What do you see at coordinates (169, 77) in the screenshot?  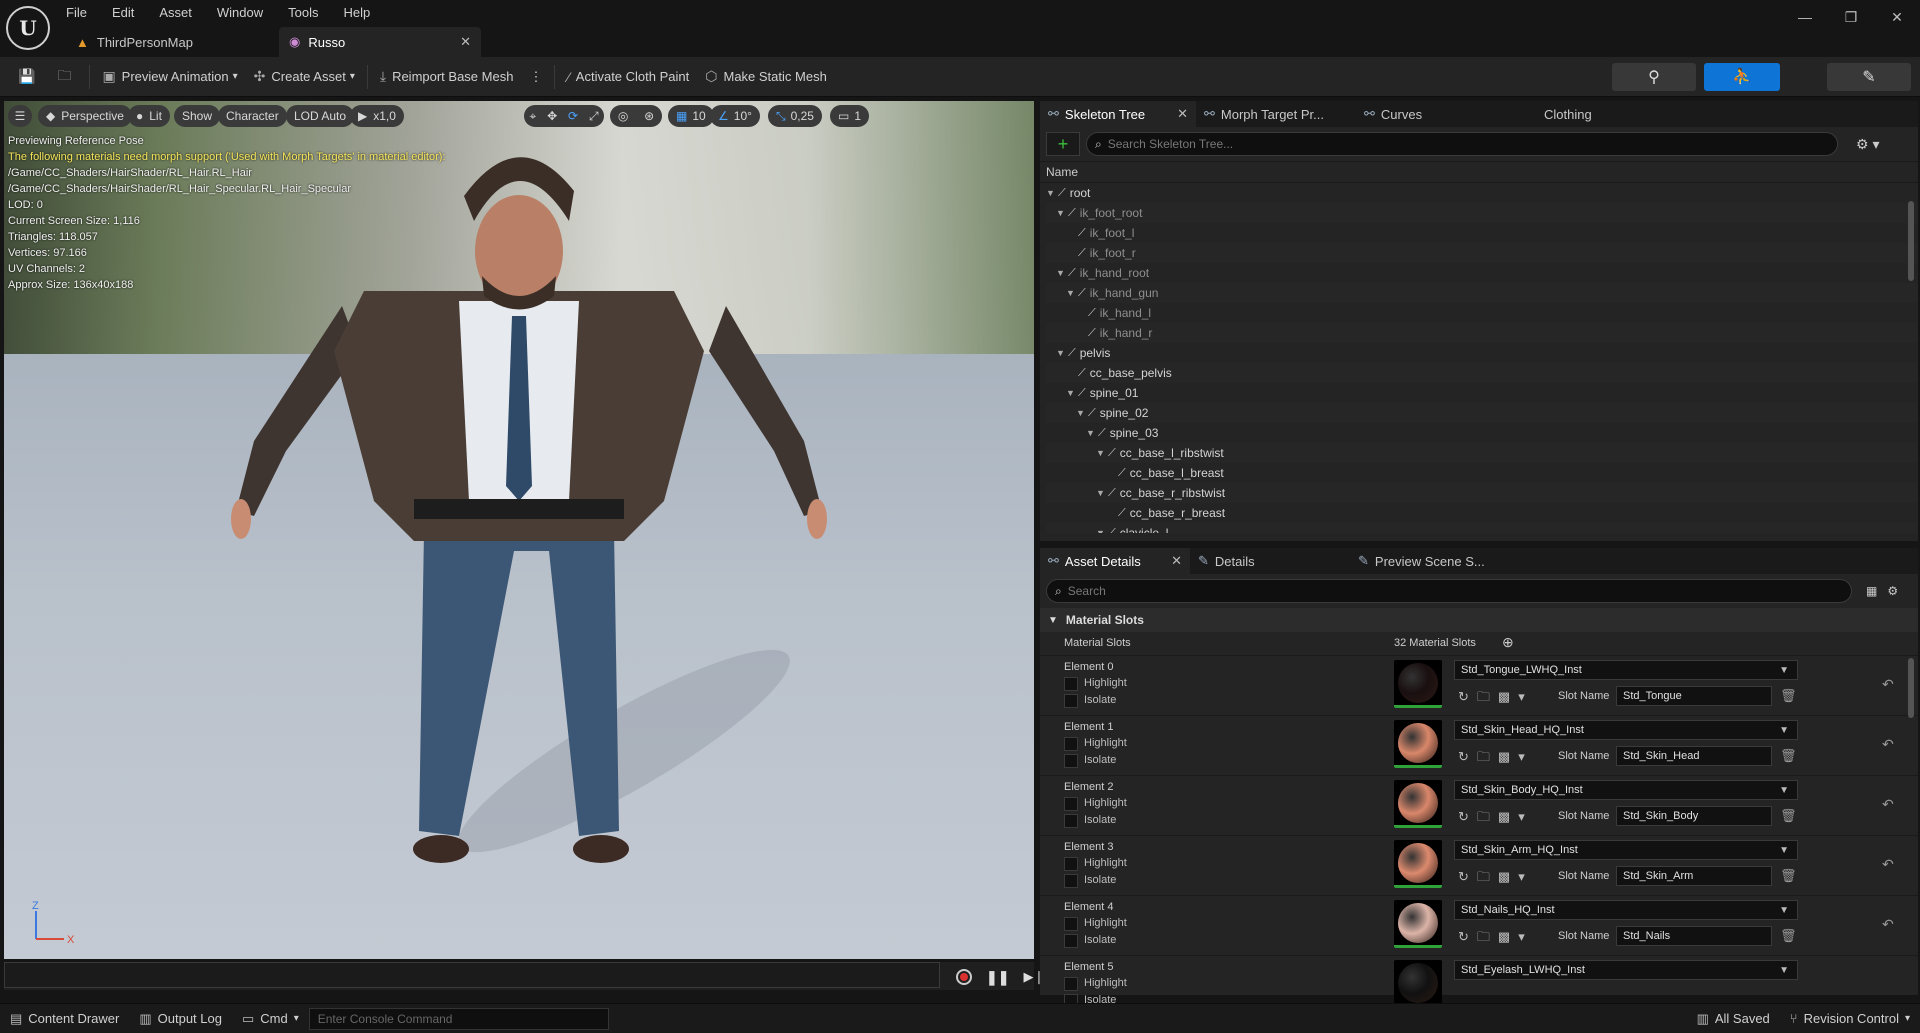 I see `preview-animation-button: ▣ Preview Animation ▾` at bounding box center [169, 77].